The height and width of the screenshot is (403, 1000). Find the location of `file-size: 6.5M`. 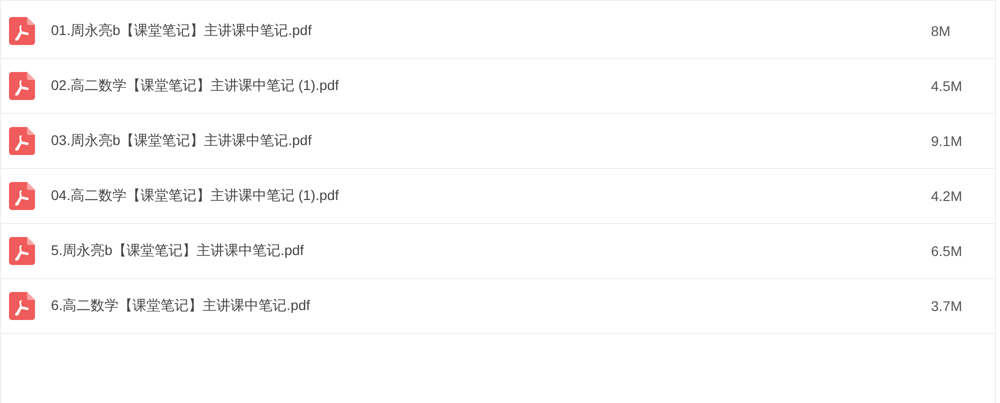

file-size: 6.5M is located at coordinates (947, 251).